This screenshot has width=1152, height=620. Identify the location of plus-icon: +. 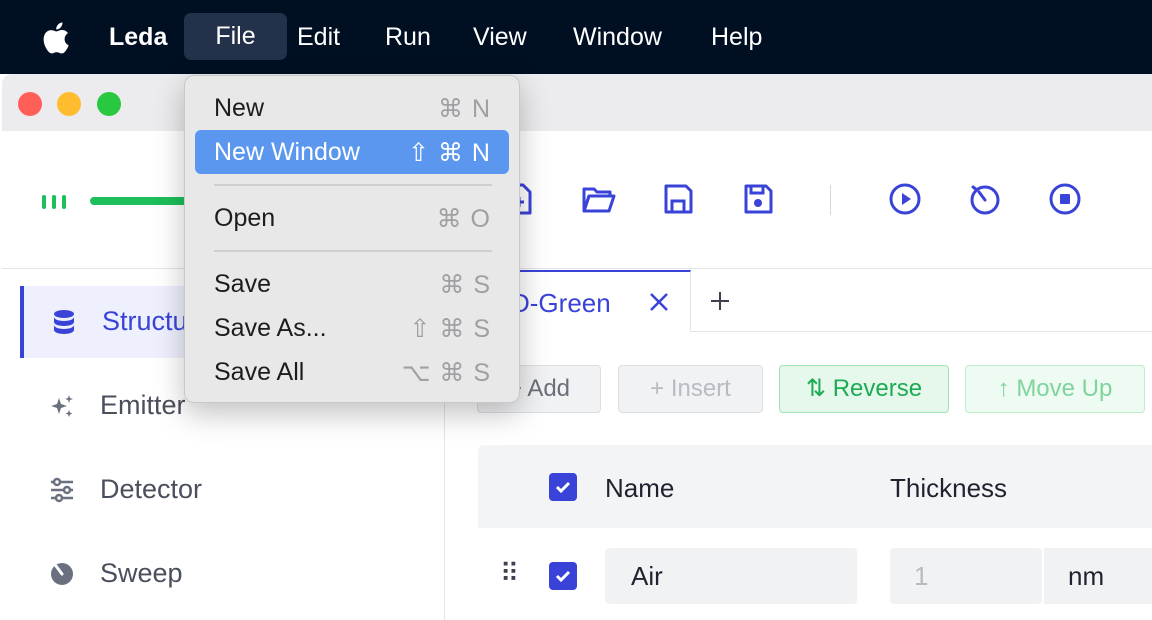
(660, 388).